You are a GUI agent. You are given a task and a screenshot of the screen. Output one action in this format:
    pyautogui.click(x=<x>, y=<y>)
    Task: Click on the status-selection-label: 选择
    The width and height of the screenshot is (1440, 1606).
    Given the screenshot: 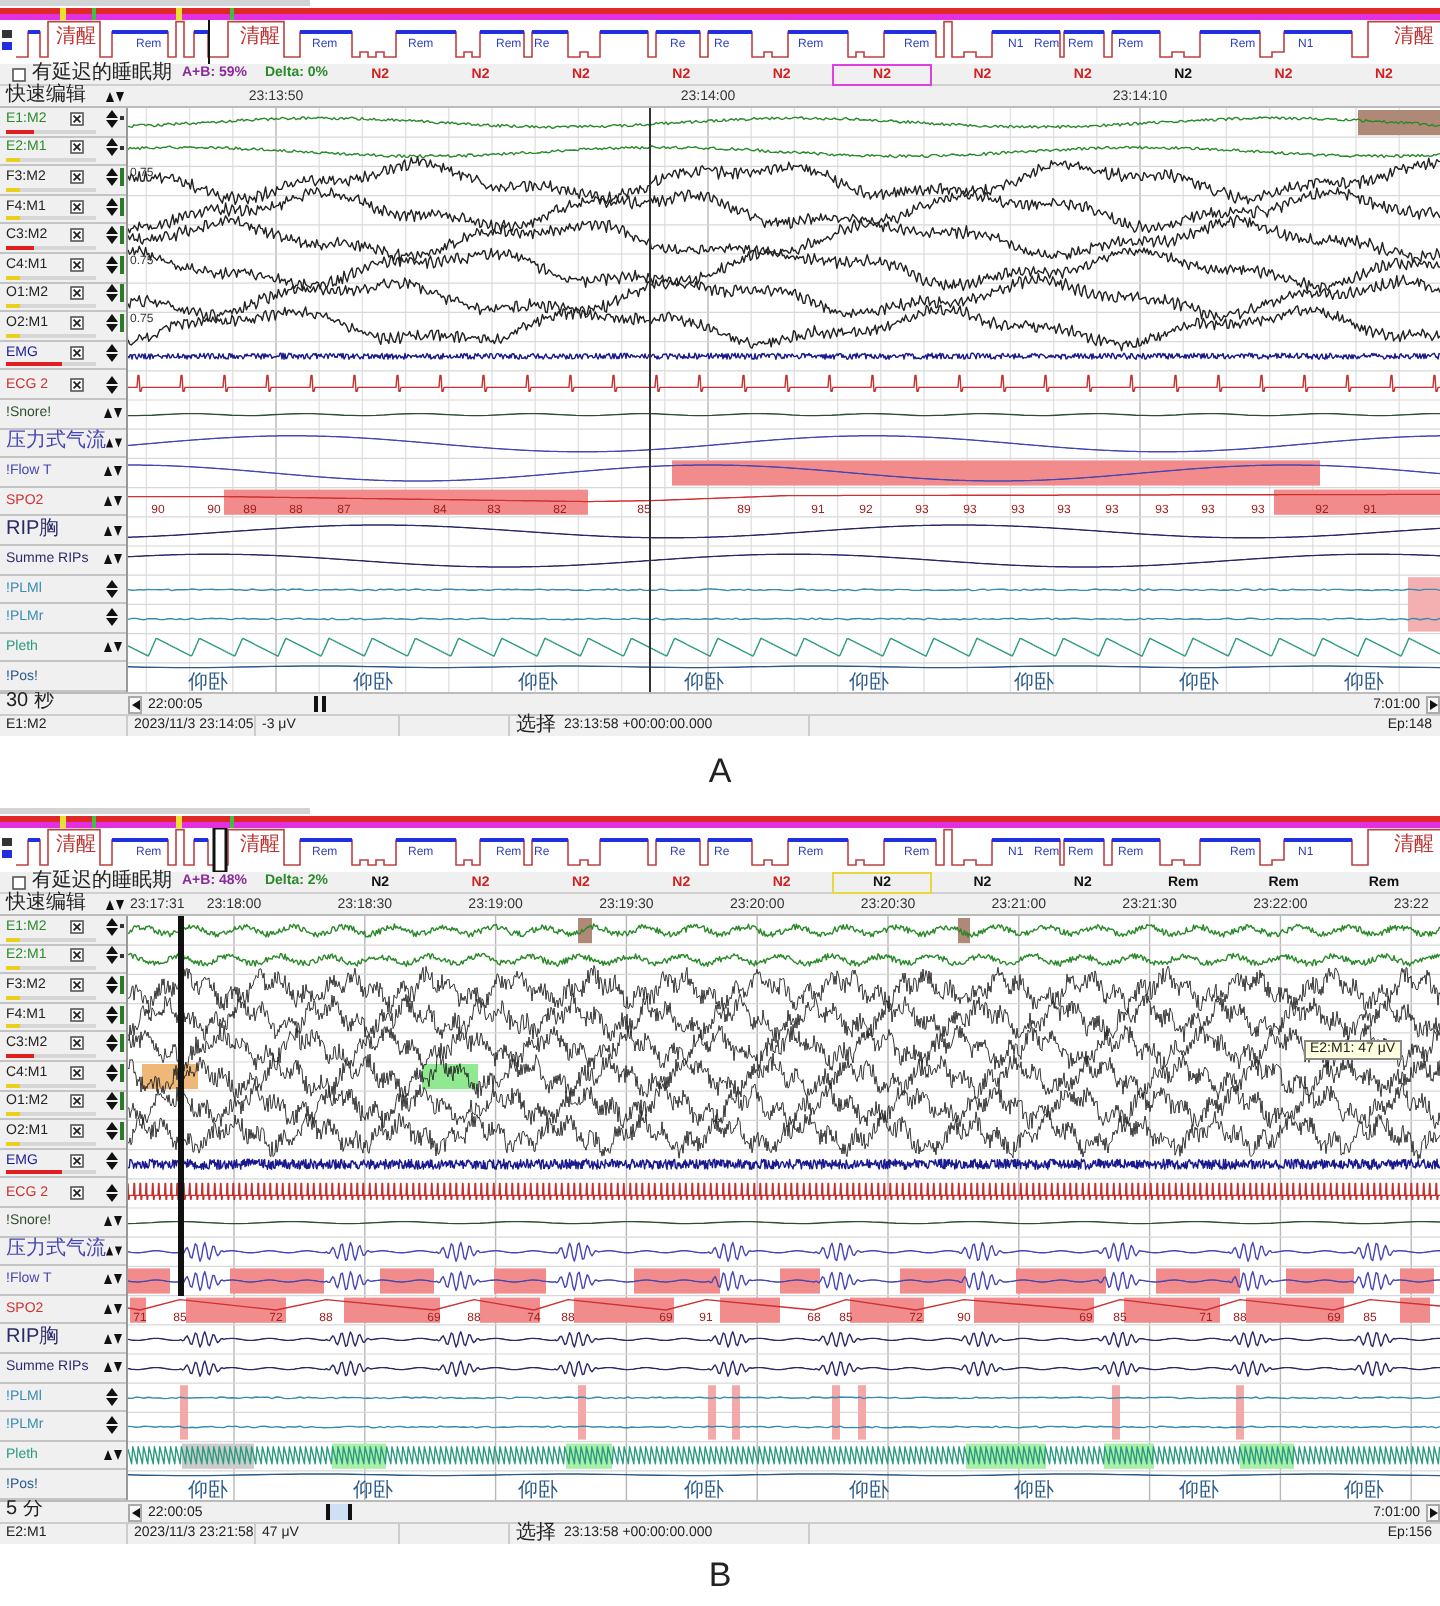 What is the action you would take?
    pyautogui.click(x=536, y=1534)
    